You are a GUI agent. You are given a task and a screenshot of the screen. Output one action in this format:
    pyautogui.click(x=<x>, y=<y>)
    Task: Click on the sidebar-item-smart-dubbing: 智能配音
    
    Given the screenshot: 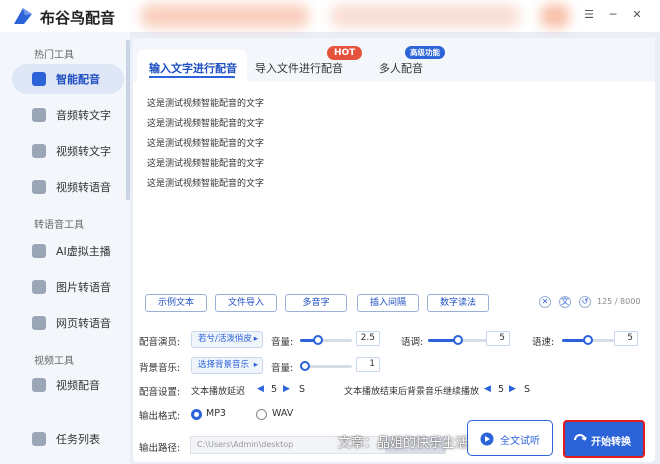 What is the action you would take?
    pyautogui.click(x=68, y=79)
    